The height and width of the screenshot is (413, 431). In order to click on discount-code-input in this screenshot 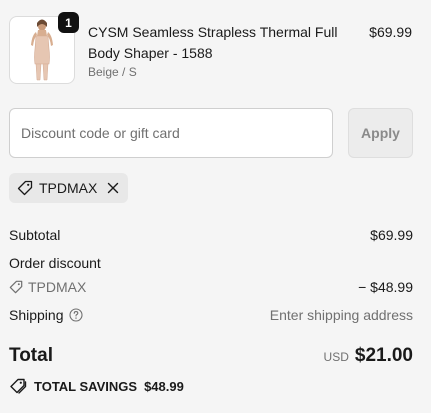, I will do `click(171, 133)`.